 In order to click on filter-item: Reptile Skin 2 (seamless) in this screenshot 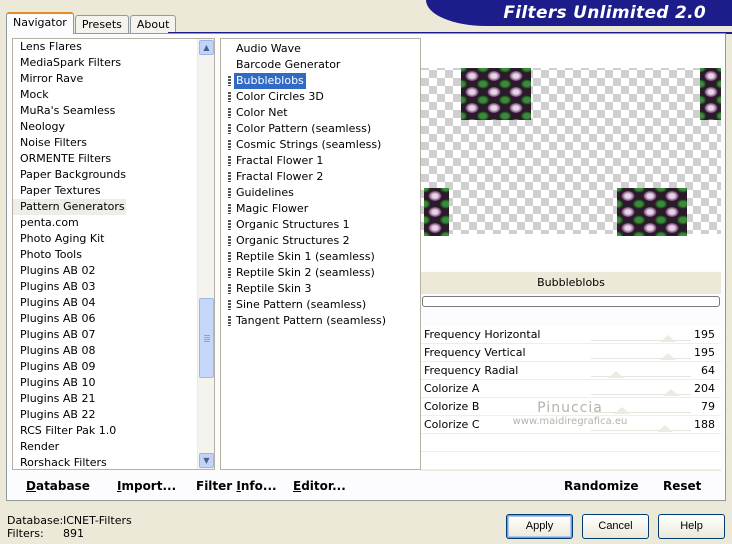, I will do `click(305, 273)`.